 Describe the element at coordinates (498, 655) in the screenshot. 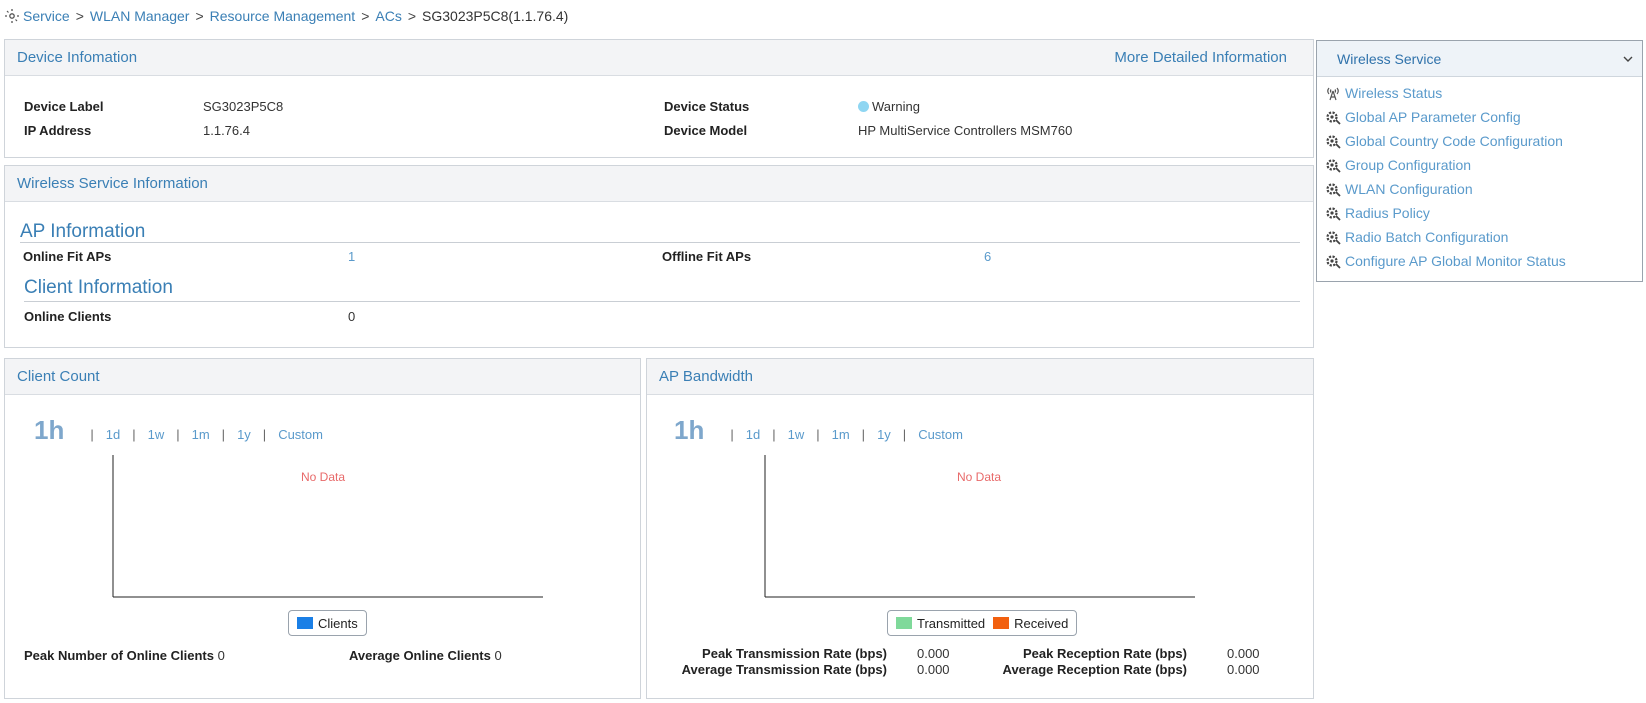

I see `average-online-clients-value: 0` at that location.